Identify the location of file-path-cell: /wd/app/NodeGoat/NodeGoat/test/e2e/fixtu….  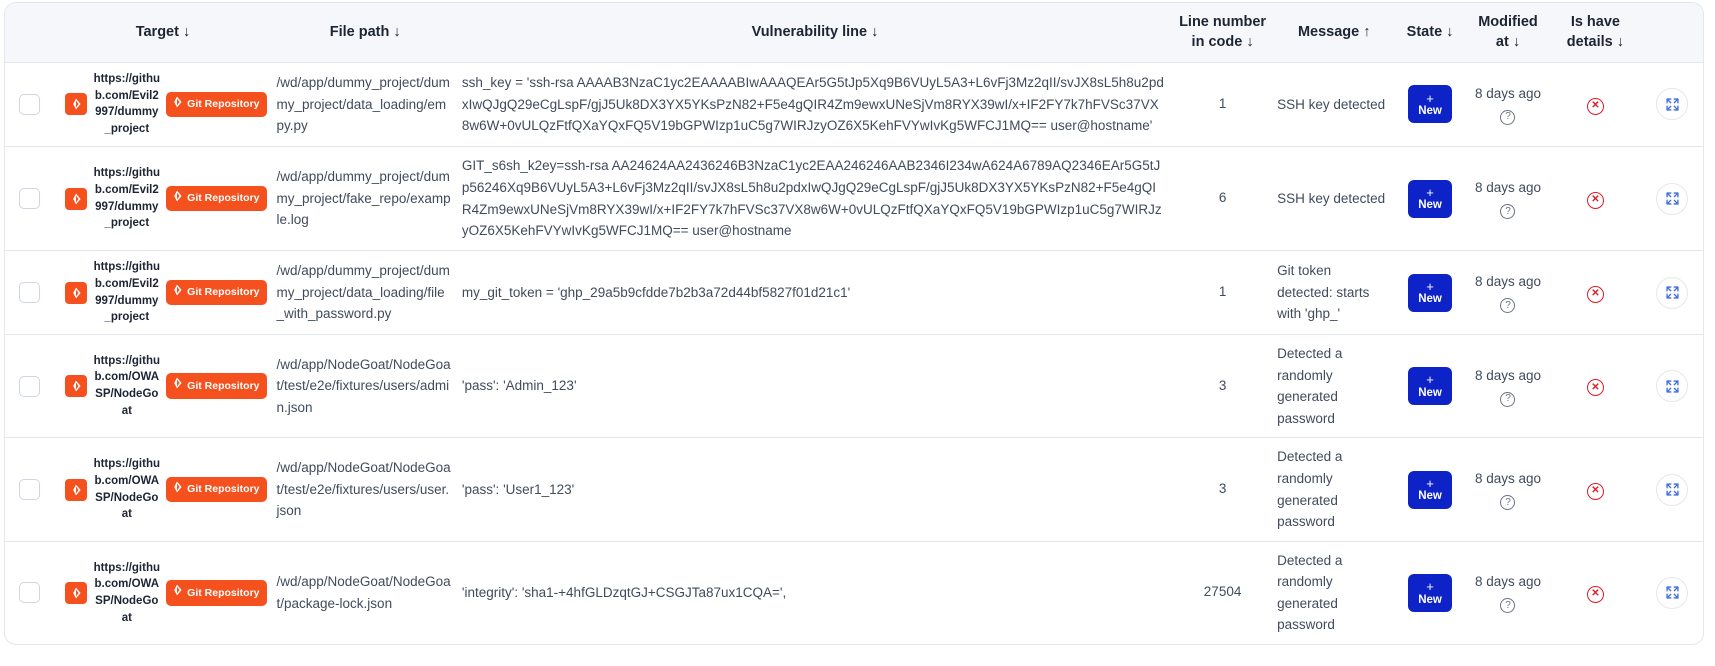
(365, 489).